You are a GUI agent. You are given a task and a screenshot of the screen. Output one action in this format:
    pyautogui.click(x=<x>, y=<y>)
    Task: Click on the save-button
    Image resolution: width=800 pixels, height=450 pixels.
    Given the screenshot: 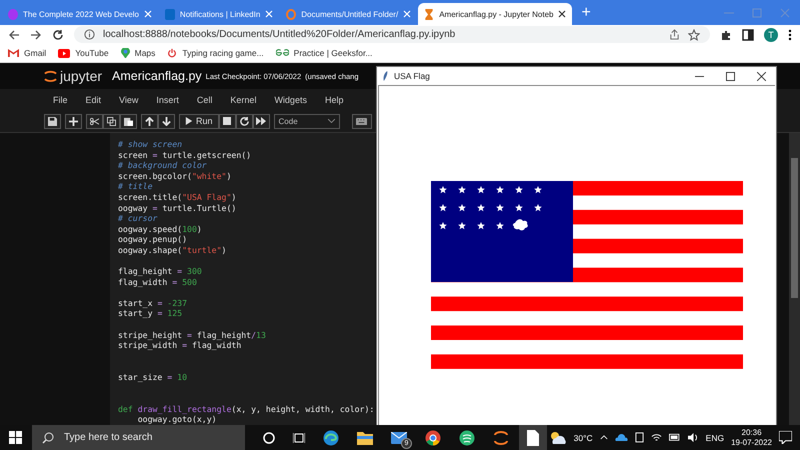 What is the action you would take?
    pyautogui.click(x=52, y=121)
    